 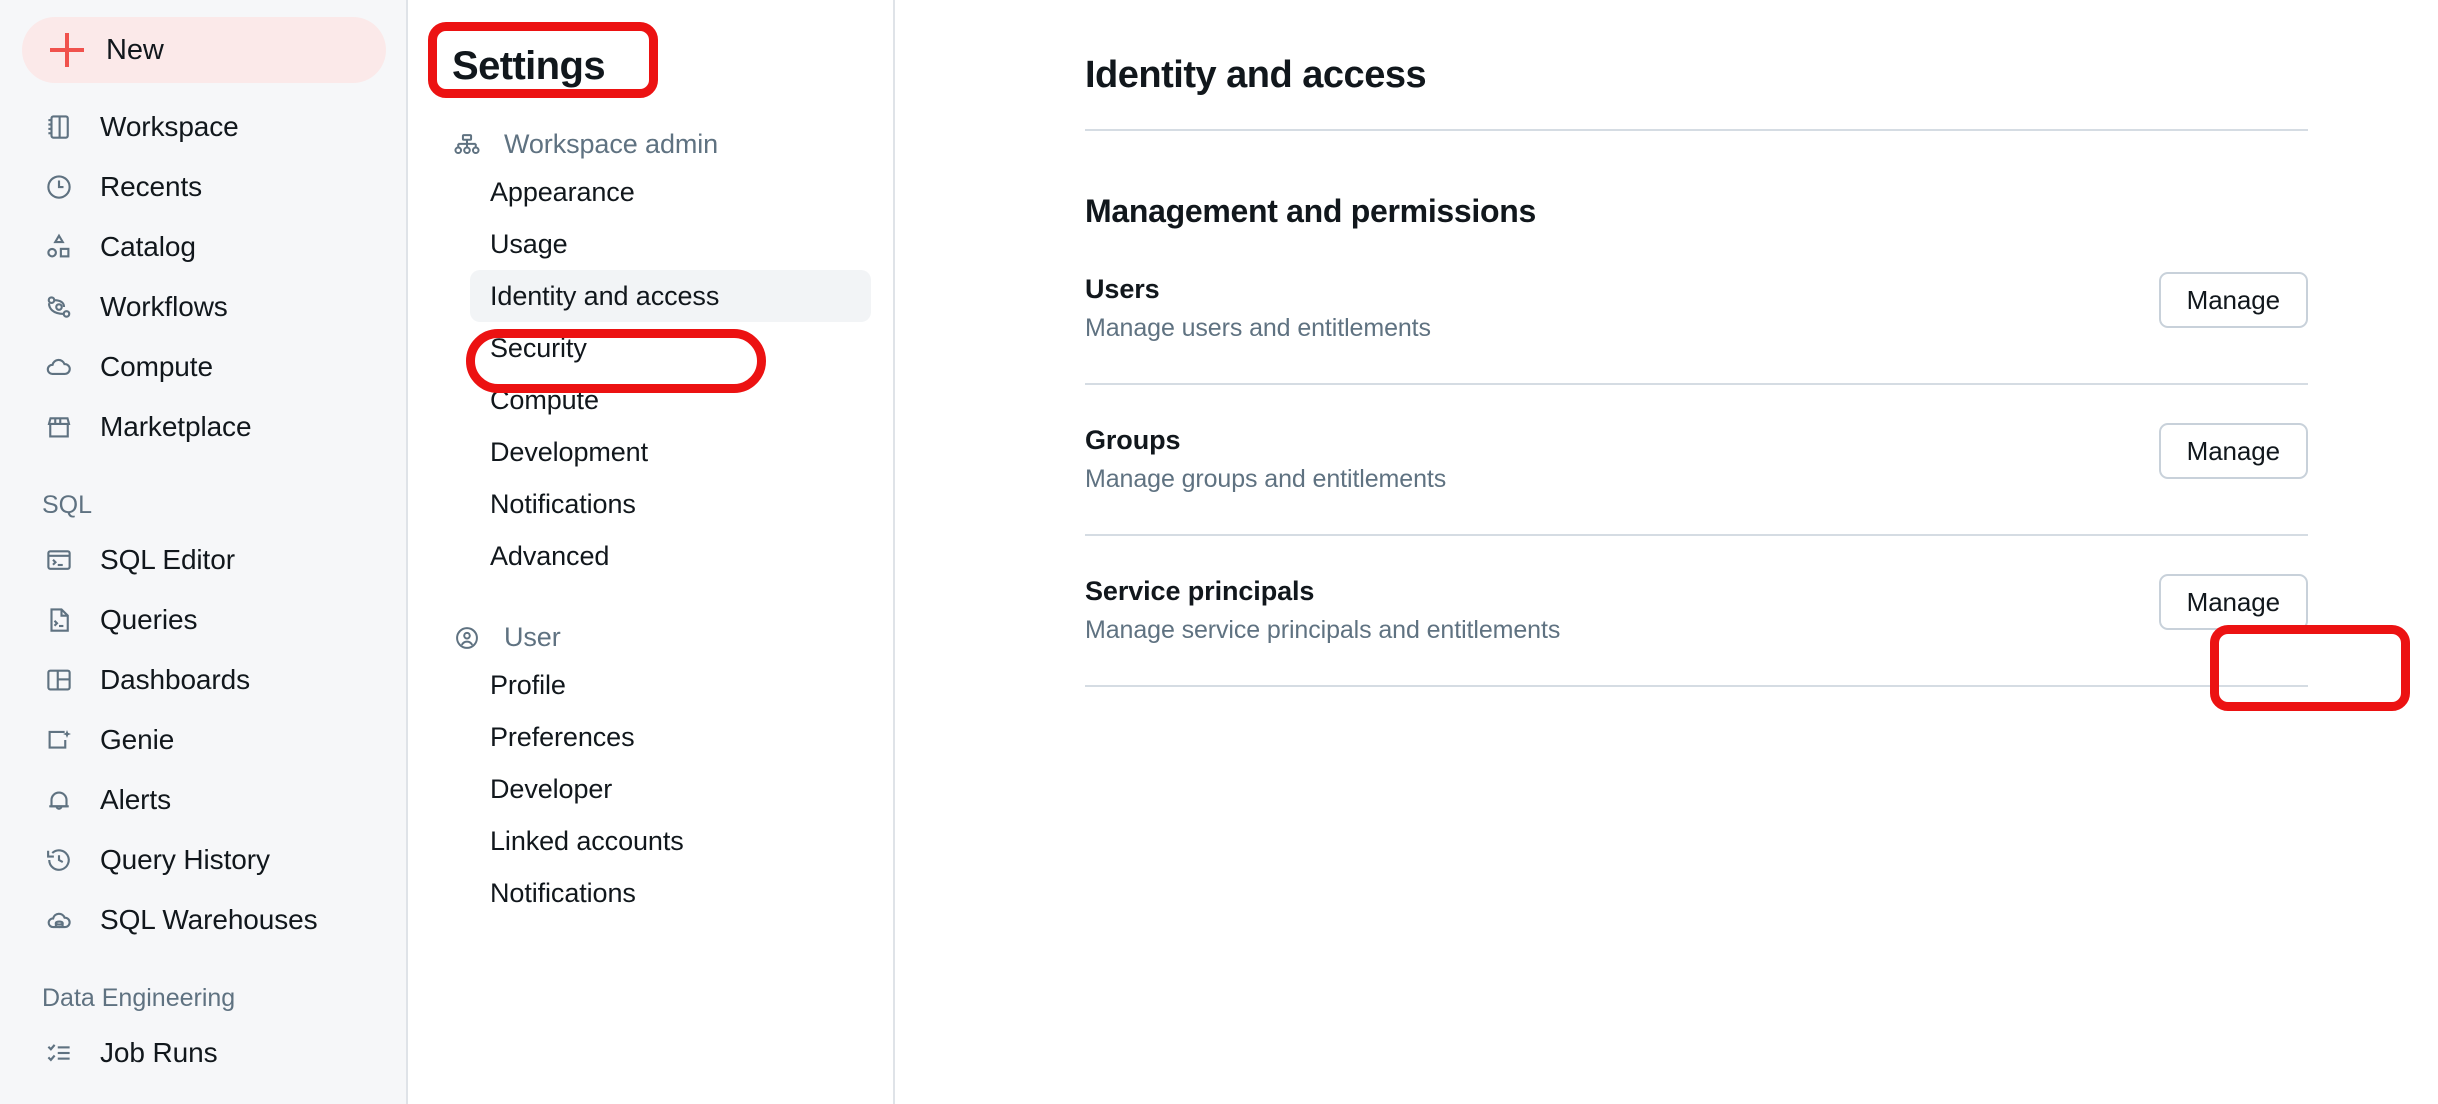 I want to click on new-button-label: New, so click(x=135, y=49).